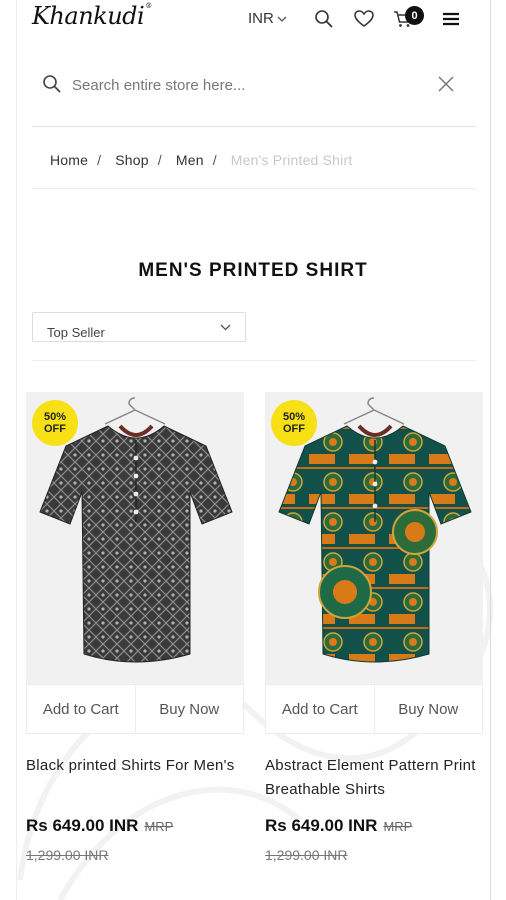 The width and height of the screenshot is (506, 900). Describe the element at coordinates (451, 19) in the screenshot. I see `menu-icon` at that location.